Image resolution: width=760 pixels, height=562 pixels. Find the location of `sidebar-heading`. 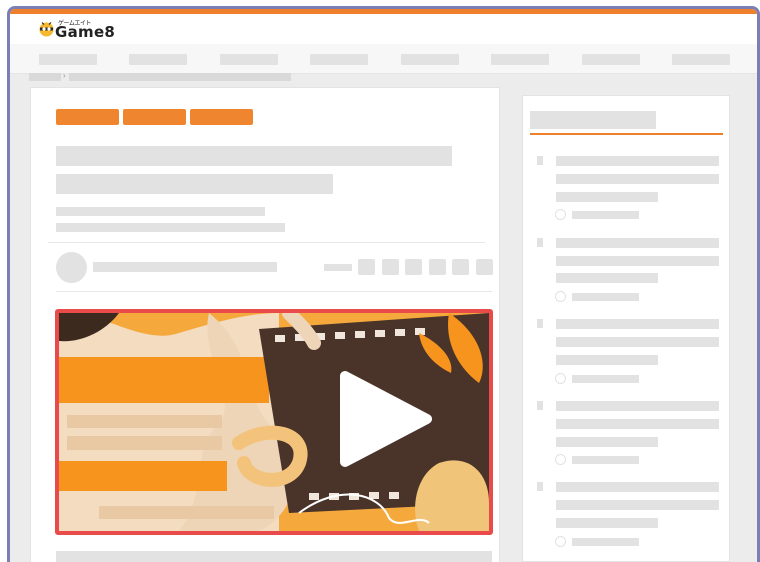

sidebar-heading is located at coordinates (593, 120).